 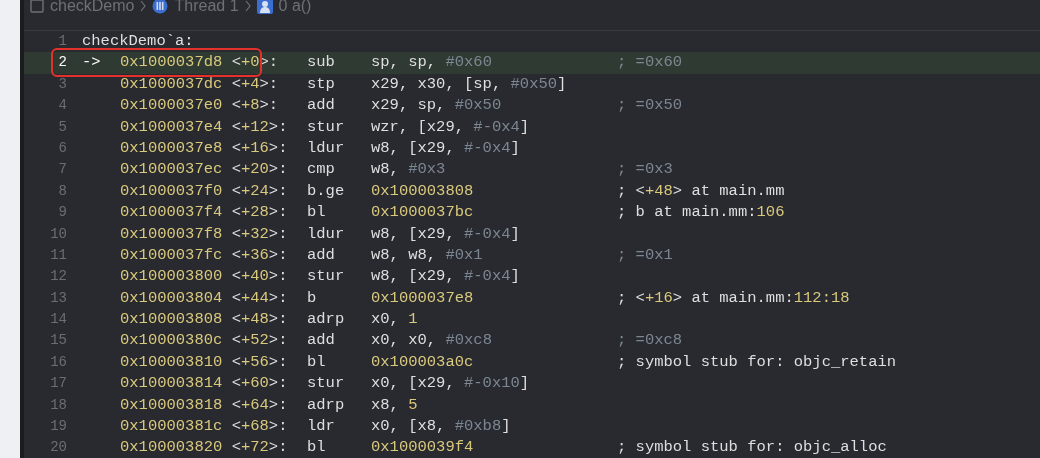 What do you see at coordinates (259, 426) in the screenshot?
I see `instruction-offset: <+68>:` at bounding box center [259, 426].